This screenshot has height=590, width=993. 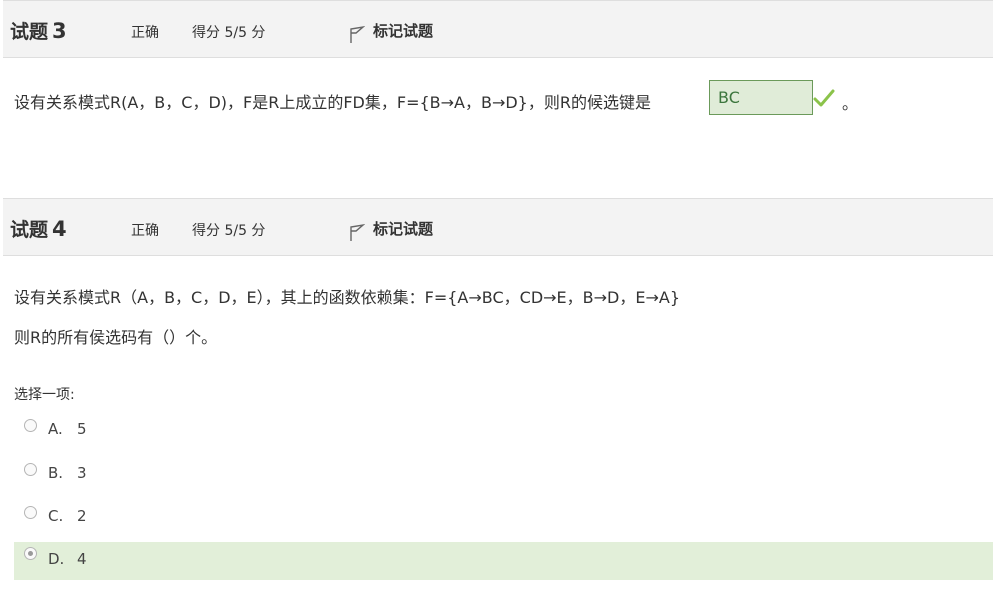 I want to click on correct-check-icon, so click(x=824, y=98).